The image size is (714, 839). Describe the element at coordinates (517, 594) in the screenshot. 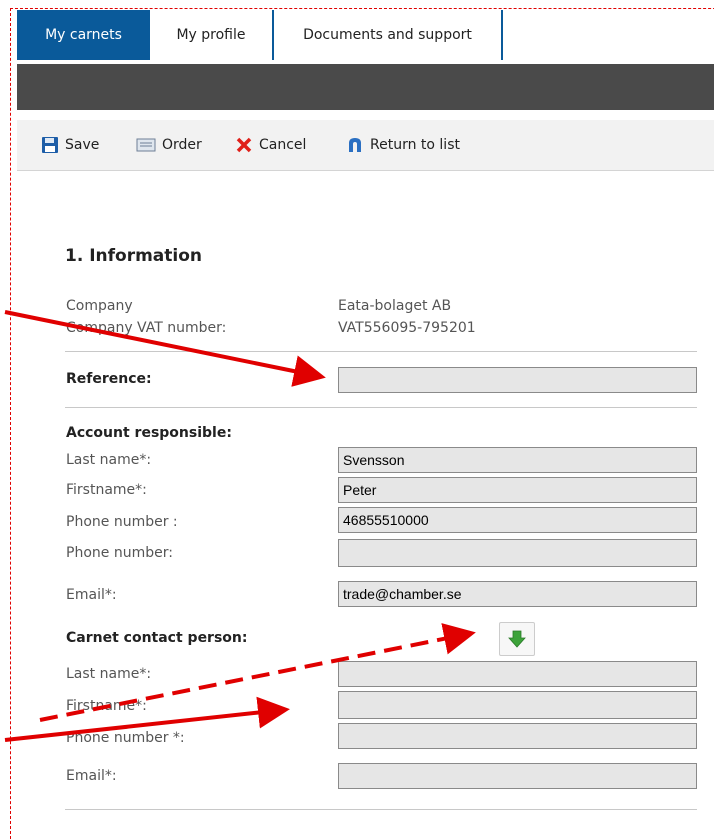

I see `account-email-field: trade@chamber.se` at that location.